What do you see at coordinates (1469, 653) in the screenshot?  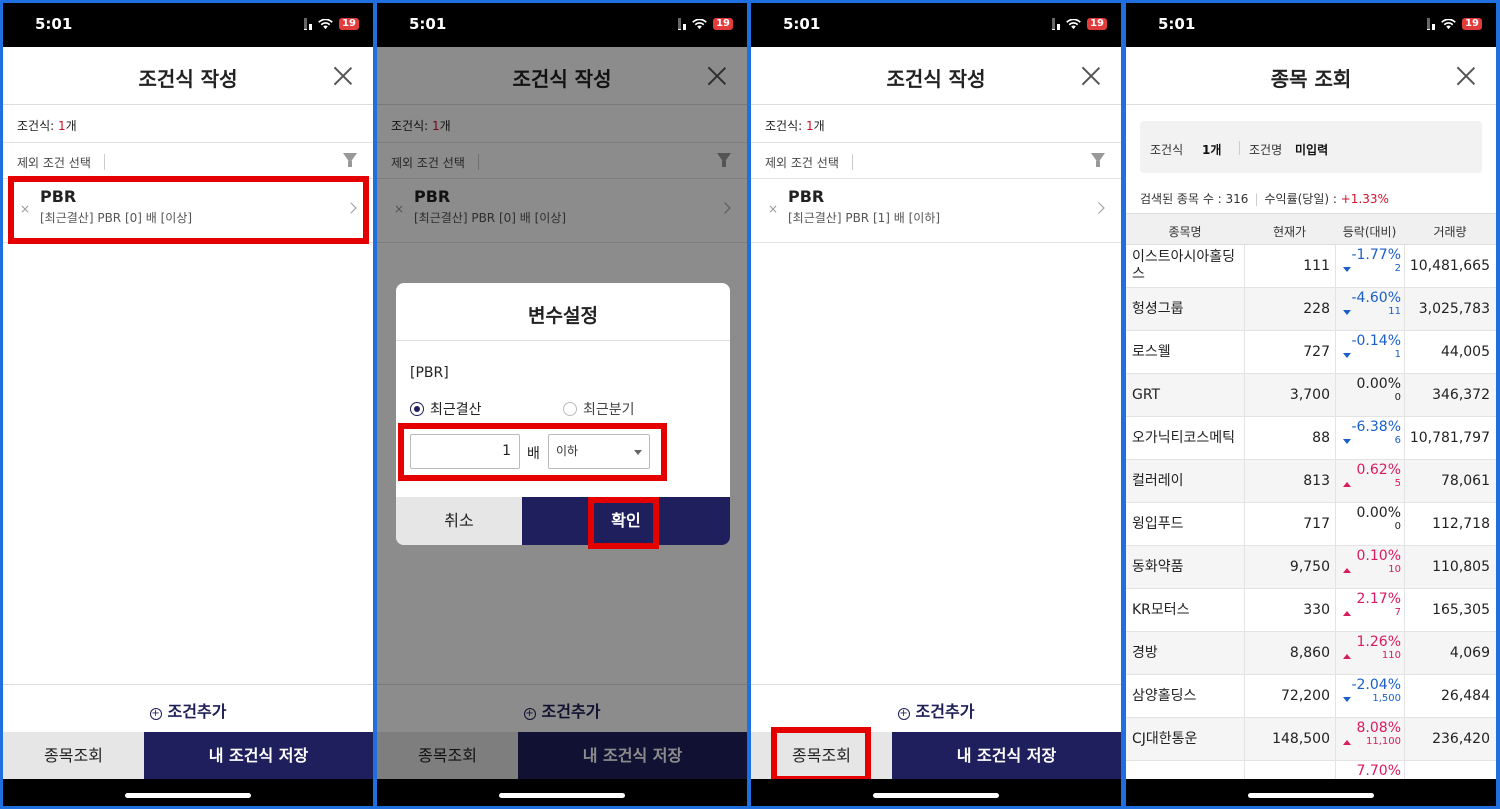 I see `stock-volume: 4,069` at bounding box center [1469, 653].